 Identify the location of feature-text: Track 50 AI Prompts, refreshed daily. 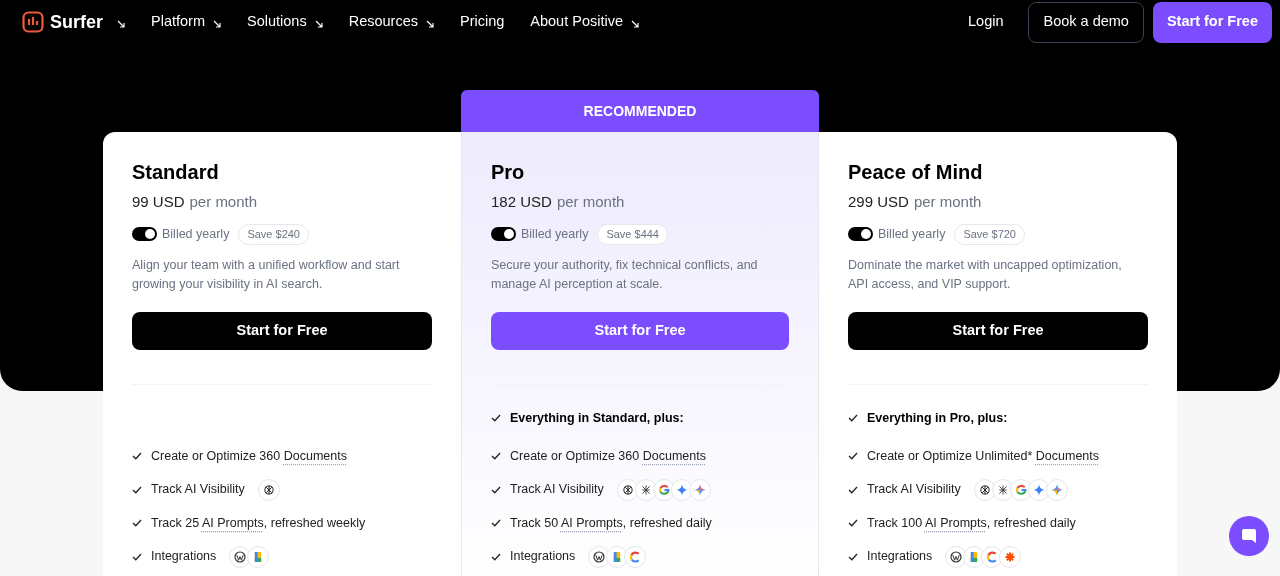
(611, 523).